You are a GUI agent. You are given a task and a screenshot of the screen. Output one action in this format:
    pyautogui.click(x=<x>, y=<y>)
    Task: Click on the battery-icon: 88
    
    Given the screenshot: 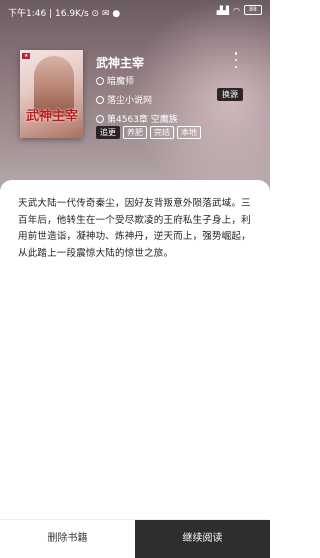 What is the action you would take?
    pyautogui.click(x=253, y=10)
    